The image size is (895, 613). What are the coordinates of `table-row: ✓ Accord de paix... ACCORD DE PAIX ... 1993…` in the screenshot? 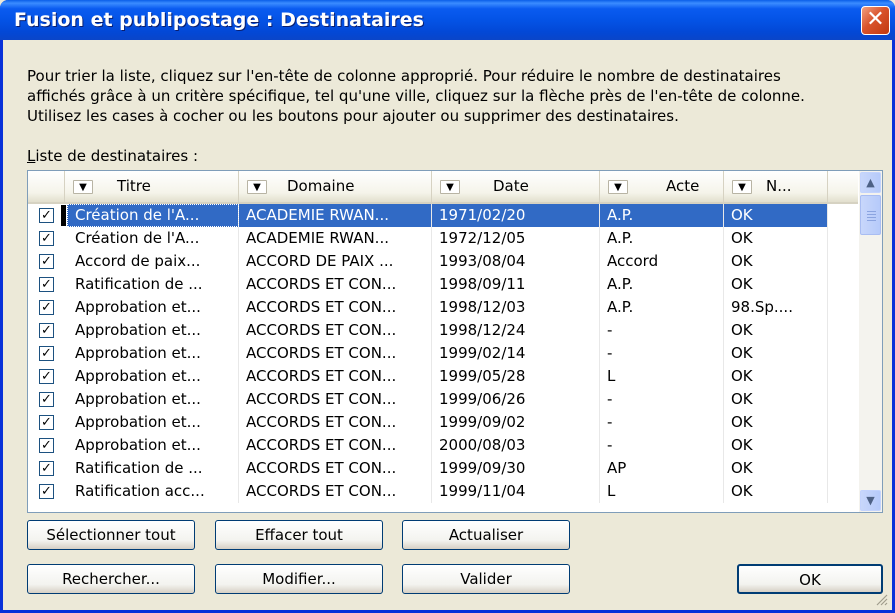 It's located at (428, 261).